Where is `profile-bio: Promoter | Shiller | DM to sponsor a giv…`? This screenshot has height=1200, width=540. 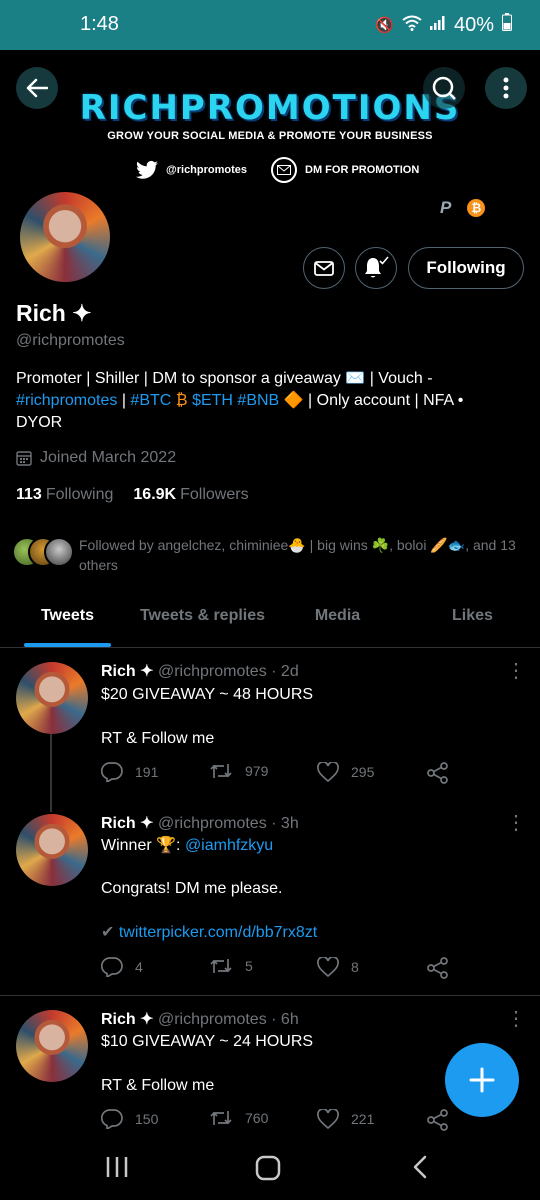 profile-bio: Promoter | Shiller | DM to sponsor a giv… is located at coordinates (266, 401).